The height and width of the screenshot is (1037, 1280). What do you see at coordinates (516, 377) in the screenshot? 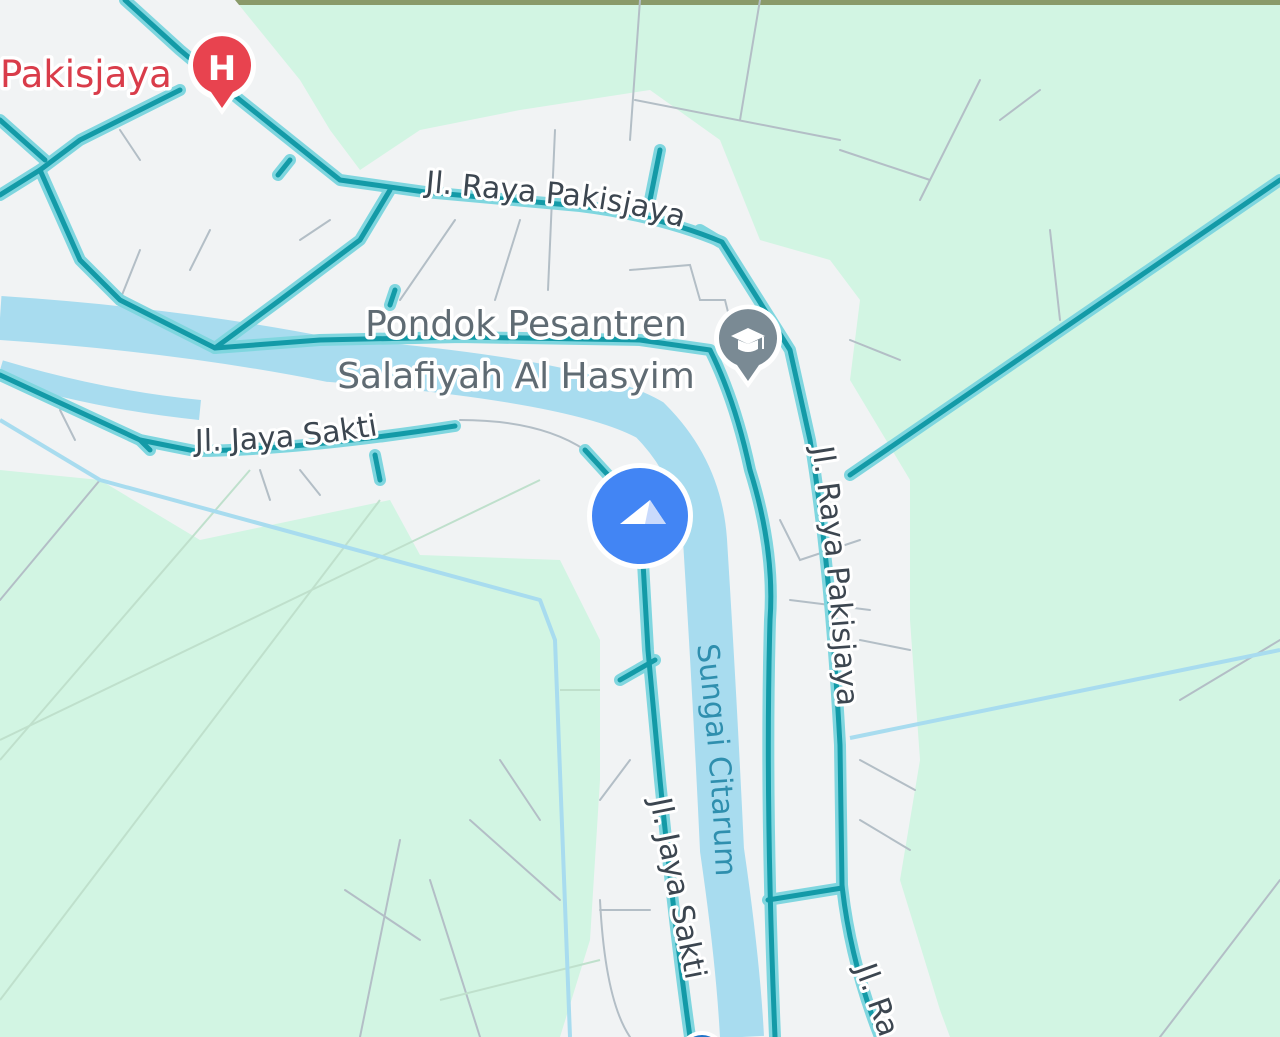
I see `poi-label-line2: Salafiyah Al Hasyim` at bounding box center [516, 377].